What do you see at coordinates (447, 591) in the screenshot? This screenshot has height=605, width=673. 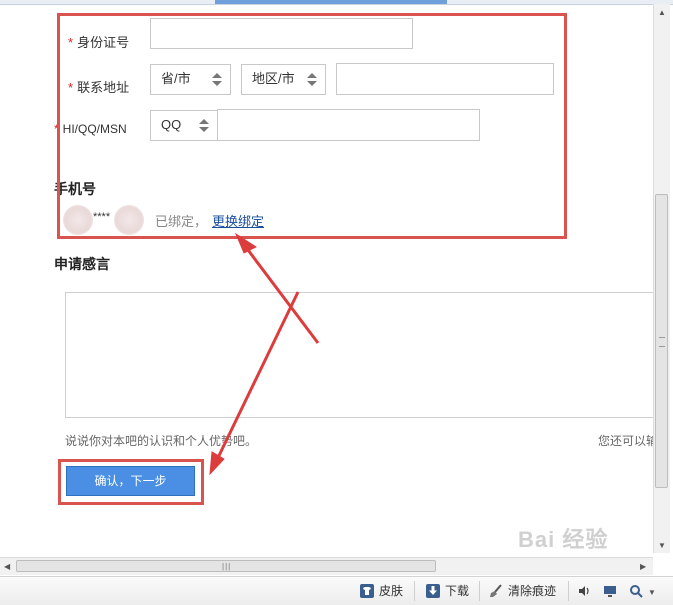 I see `download-button: 下载` at bounding box center [447, 591].